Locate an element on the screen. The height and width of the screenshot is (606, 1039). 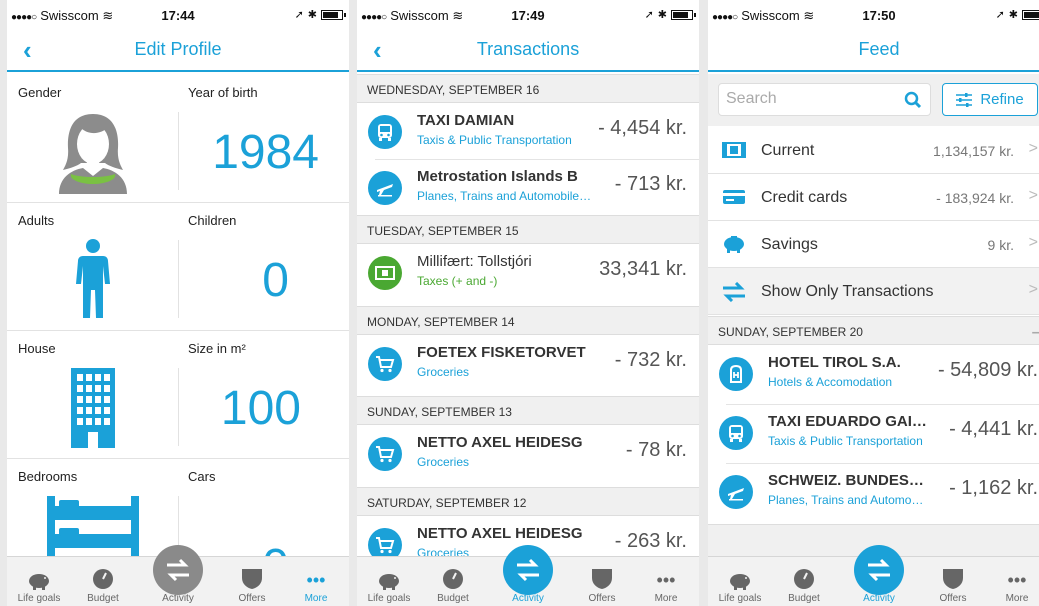
account-label: Current is located at coordinates (788, 150).